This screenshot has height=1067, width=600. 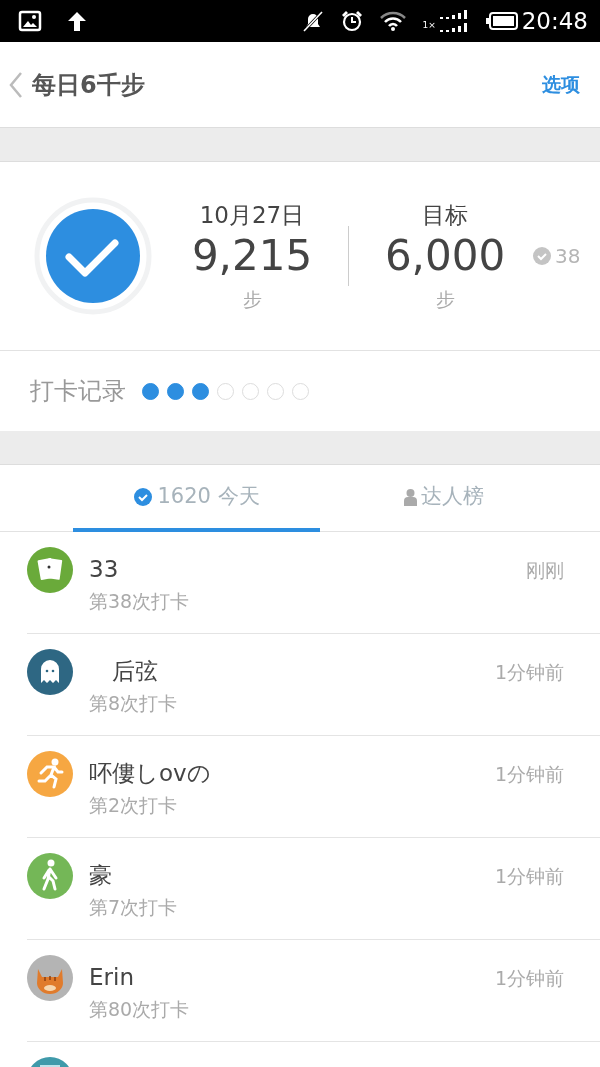 I want to click on alarm-icon, so click(x=352, y=21).